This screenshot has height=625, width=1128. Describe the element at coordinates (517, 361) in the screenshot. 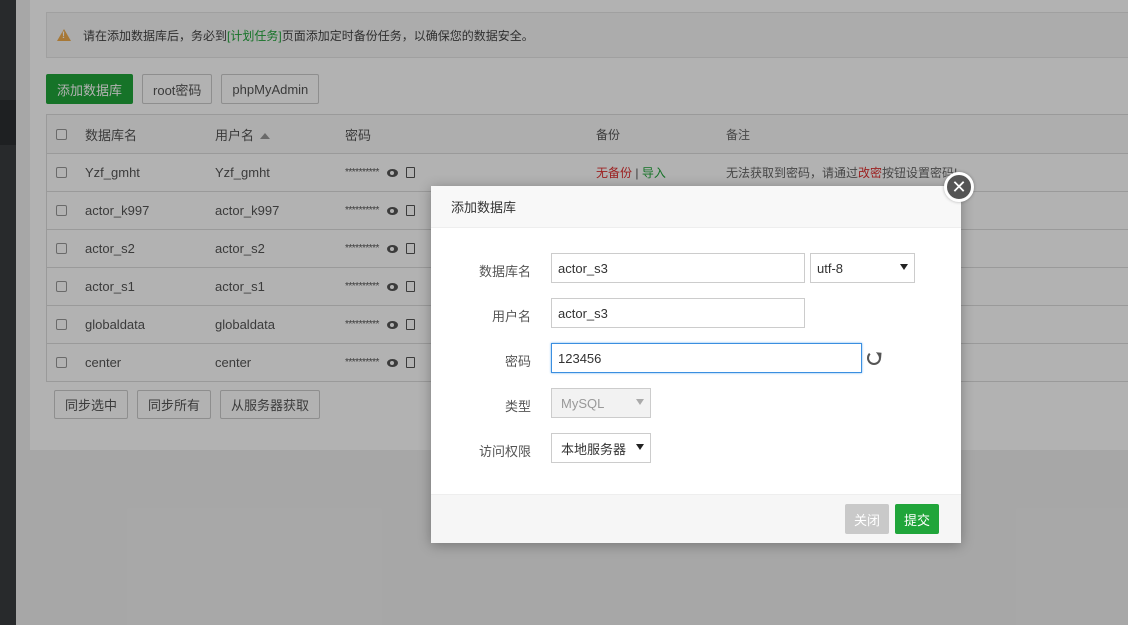

I see `password-label: 密码` at that location.